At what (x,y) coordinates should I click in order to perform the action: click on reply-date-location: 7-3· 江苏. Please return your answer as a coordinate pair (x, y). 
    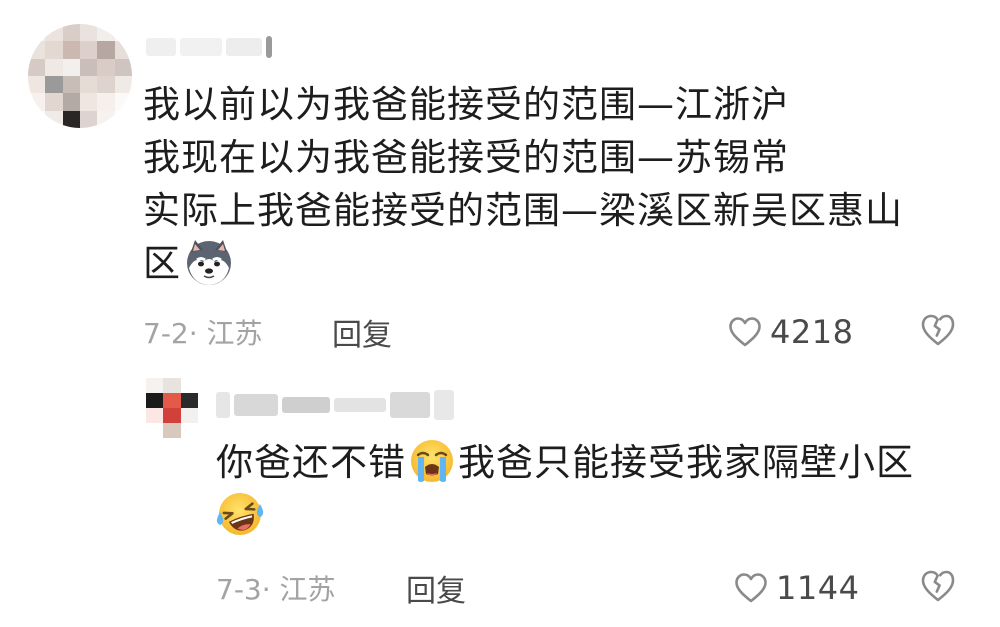
    Looking at the image, I should click on (276, 589).